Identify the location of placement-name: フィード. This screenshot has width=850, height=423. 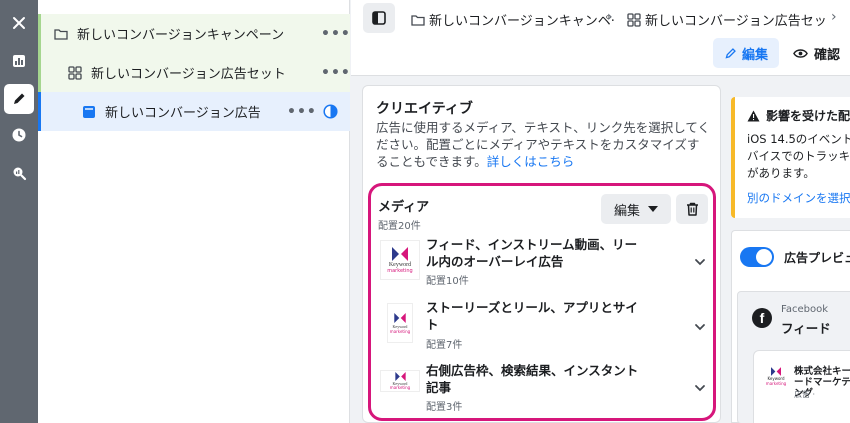
(806, 328).